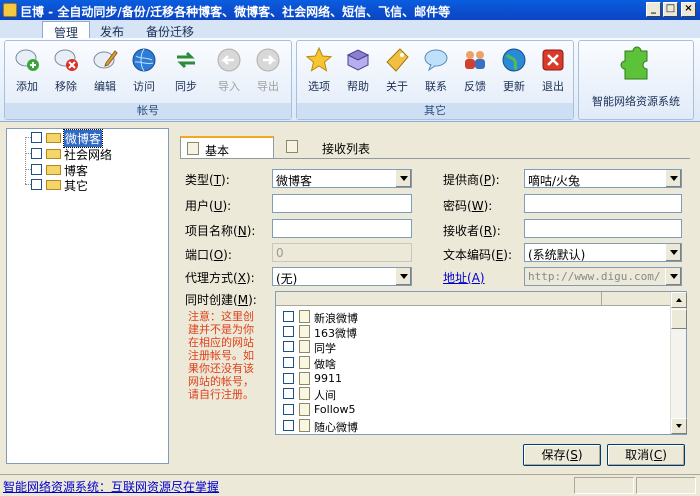 Image resolution: width=700 pixels, height=496 pixels. I want to click on options-button: 选项, so click(319, 71).